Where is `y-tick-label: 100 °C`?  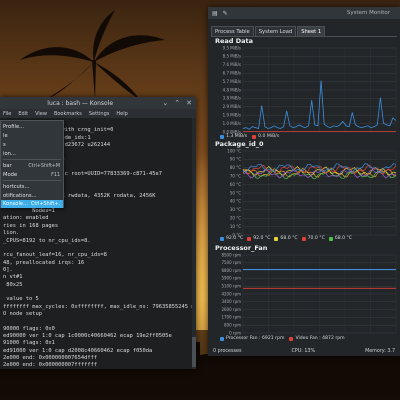
y-tick-label: 100 °C is located at coordinates (234, 150).